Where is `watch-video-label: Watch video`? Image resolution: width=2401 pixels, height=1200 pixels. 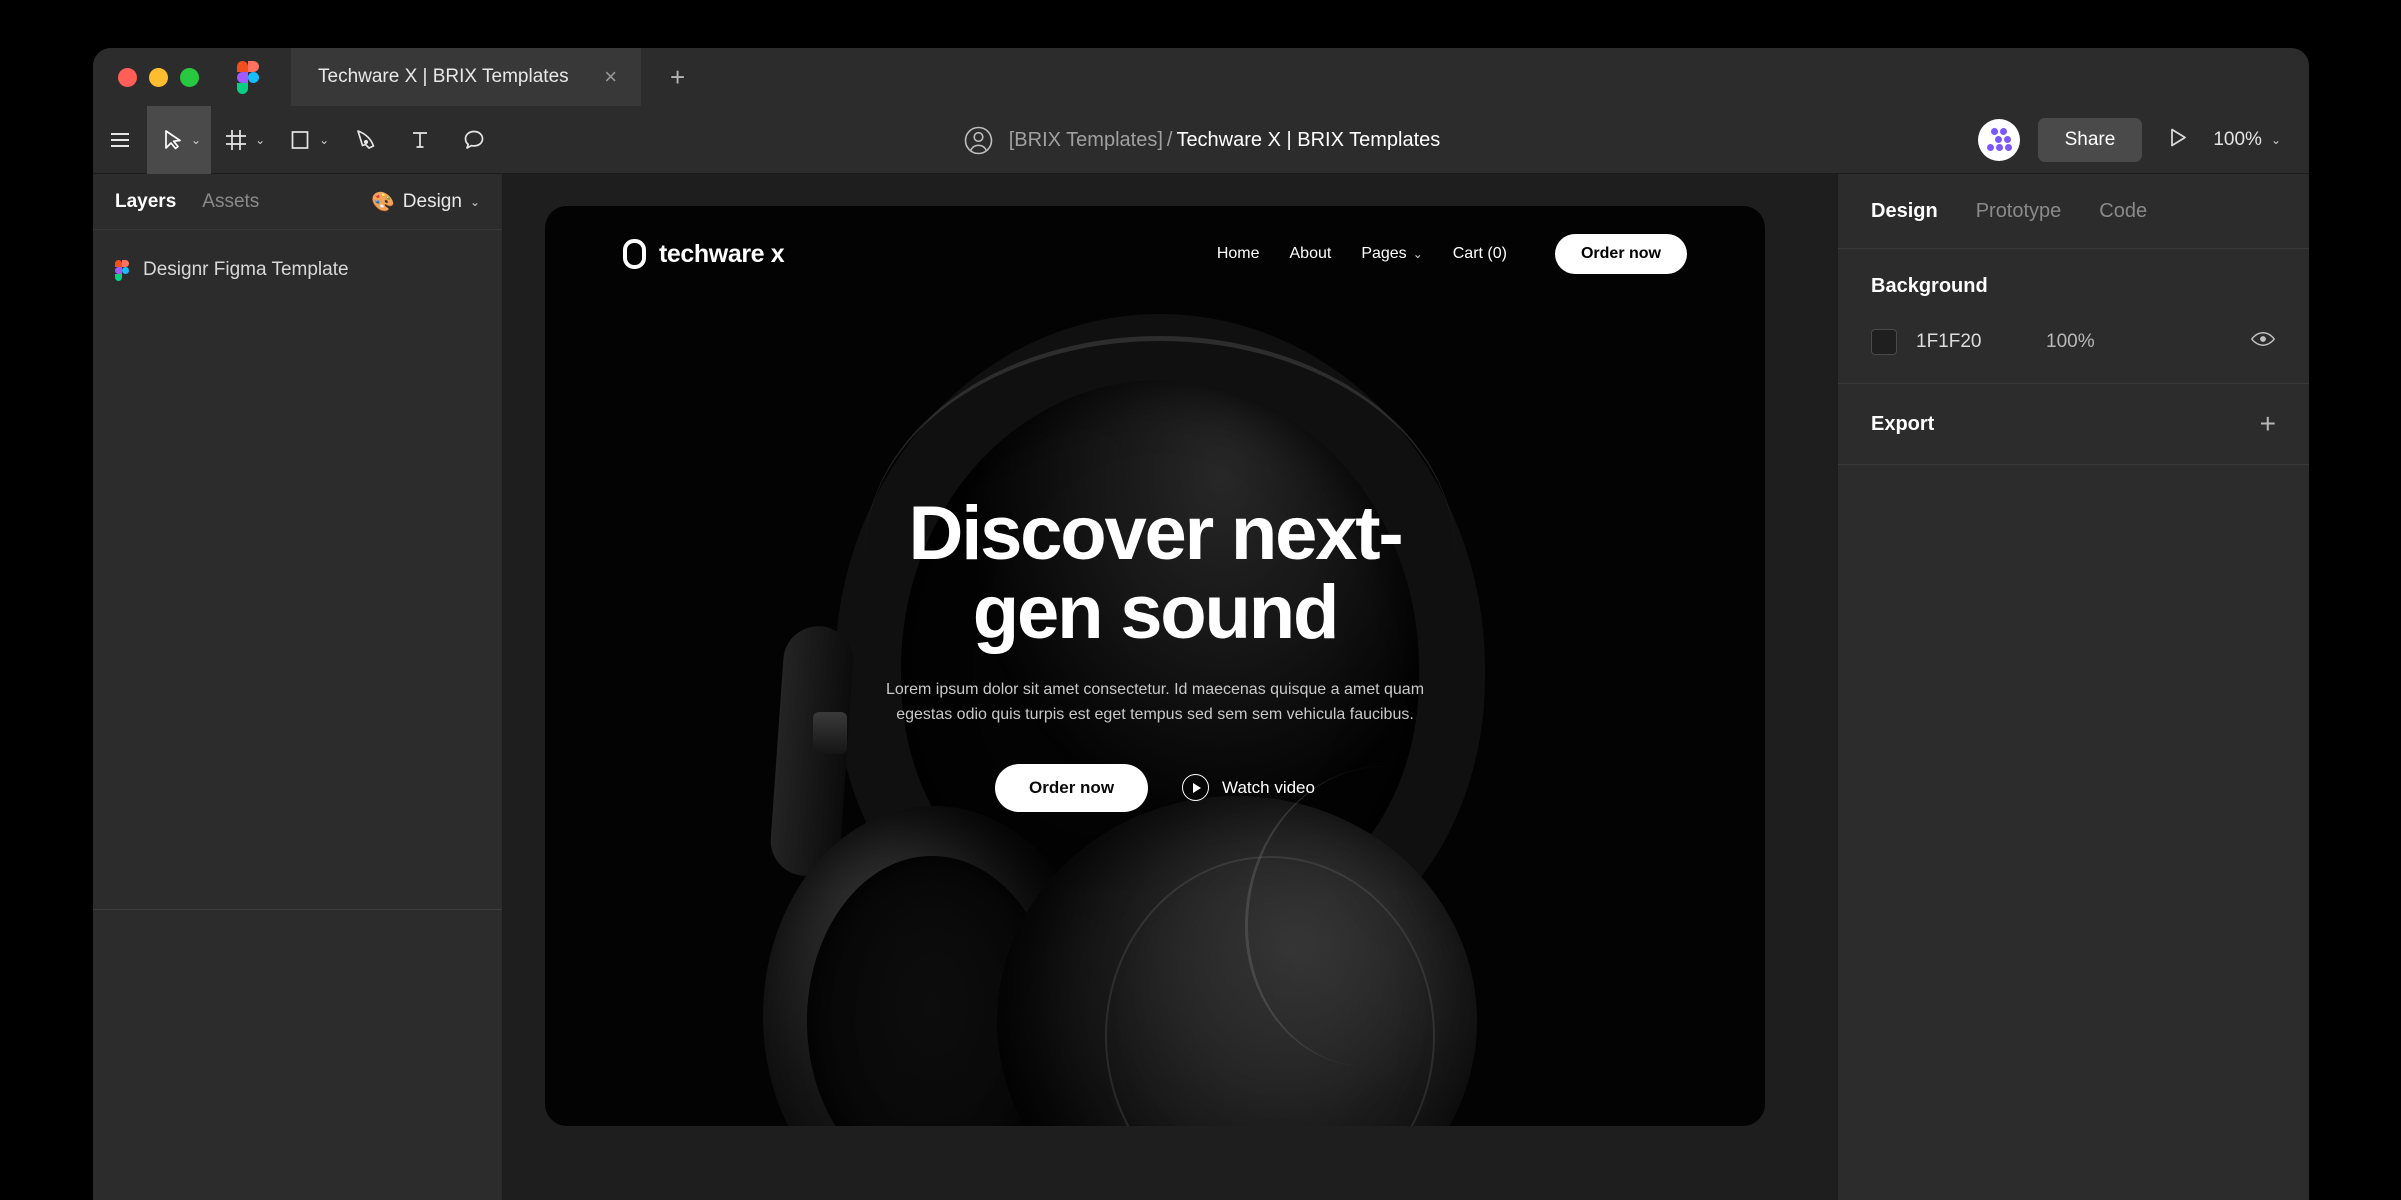
watch-video-label: Watch video is located at coordinates (1268, 787).